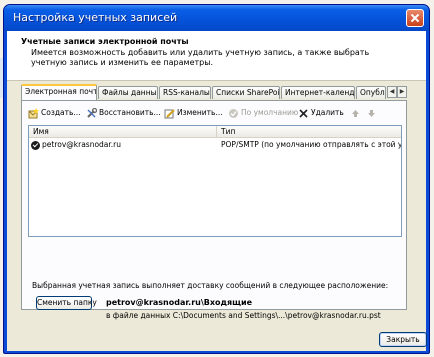 This screenshot has width=434, height=357. What do you see at coordinates (95, 17) in the screenshot?
I see `window-title: Настройка учетных записей` at bounding box center [95, 17].